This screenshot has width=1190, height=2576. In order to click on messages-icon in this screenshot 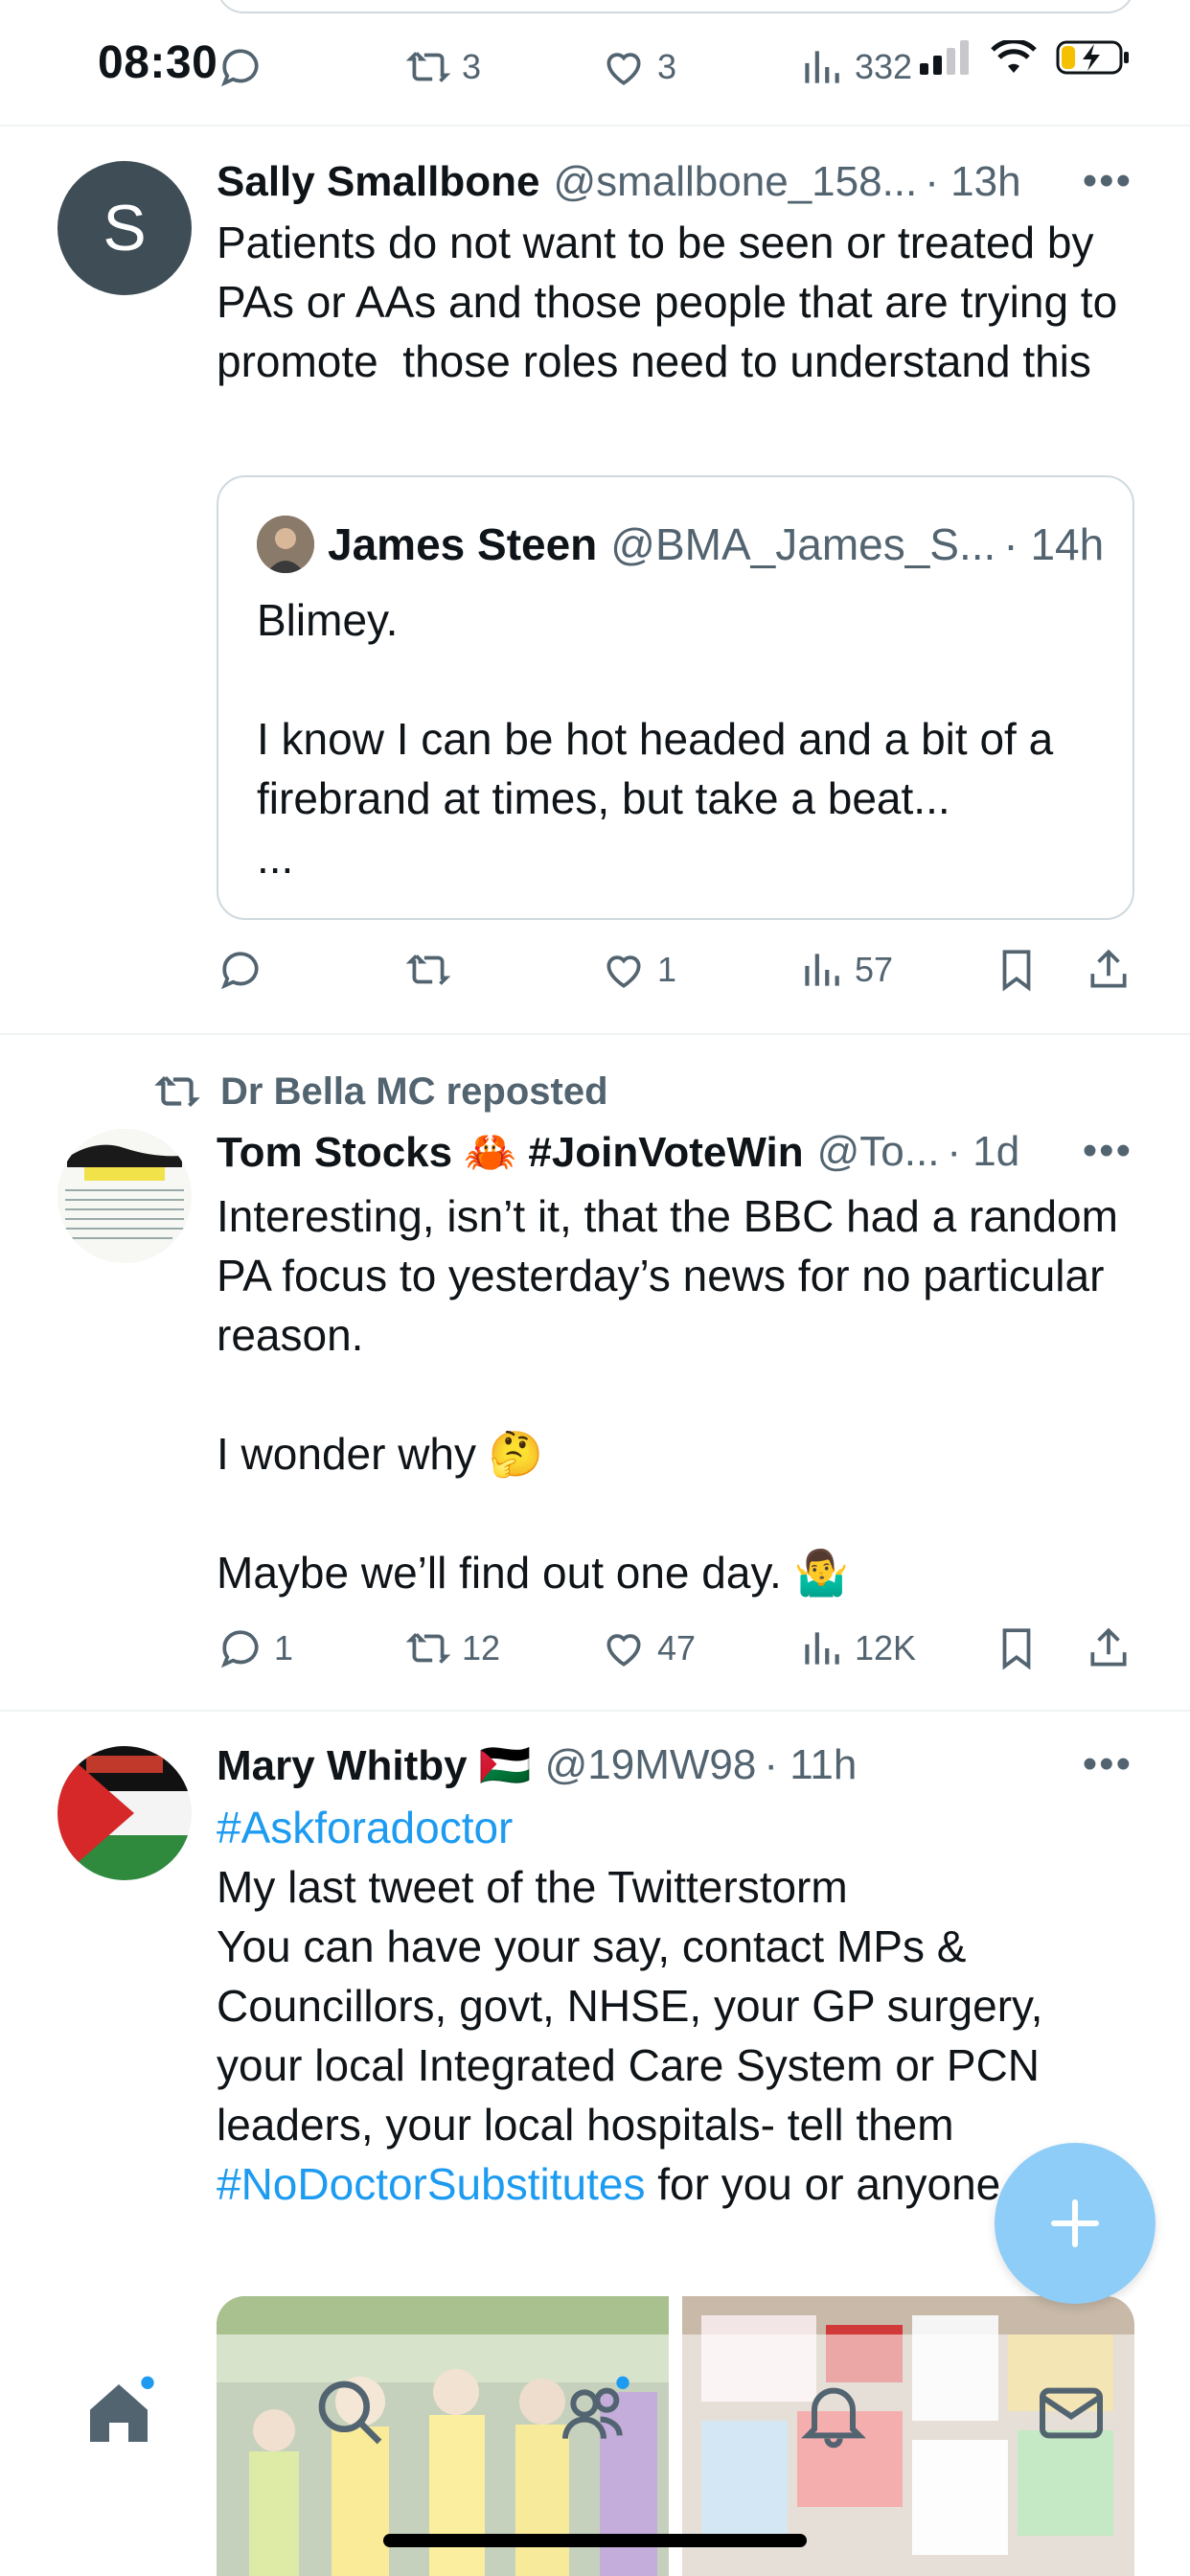, I will do `click(1071, 2413)`.